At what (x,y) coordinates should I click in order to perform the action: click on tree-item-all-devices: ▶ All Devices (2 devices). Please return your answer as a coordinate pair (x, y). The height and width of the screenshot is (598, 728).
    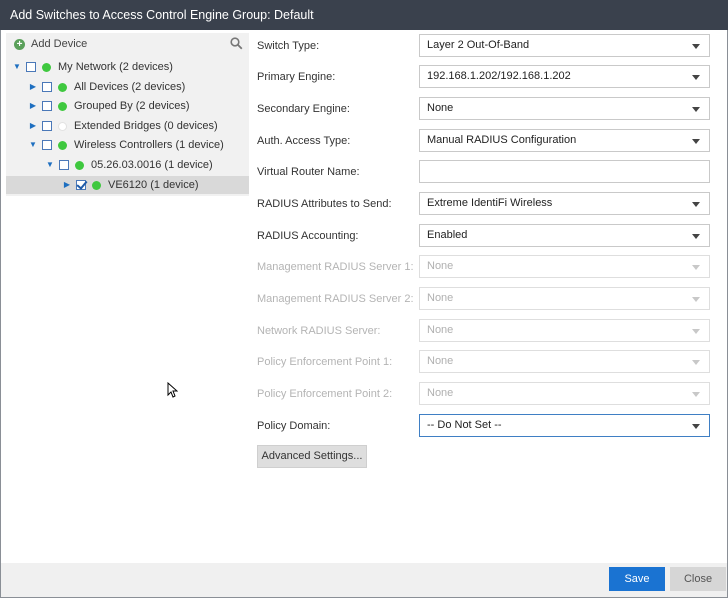
    Looking at the image, I should click on (106, 87).